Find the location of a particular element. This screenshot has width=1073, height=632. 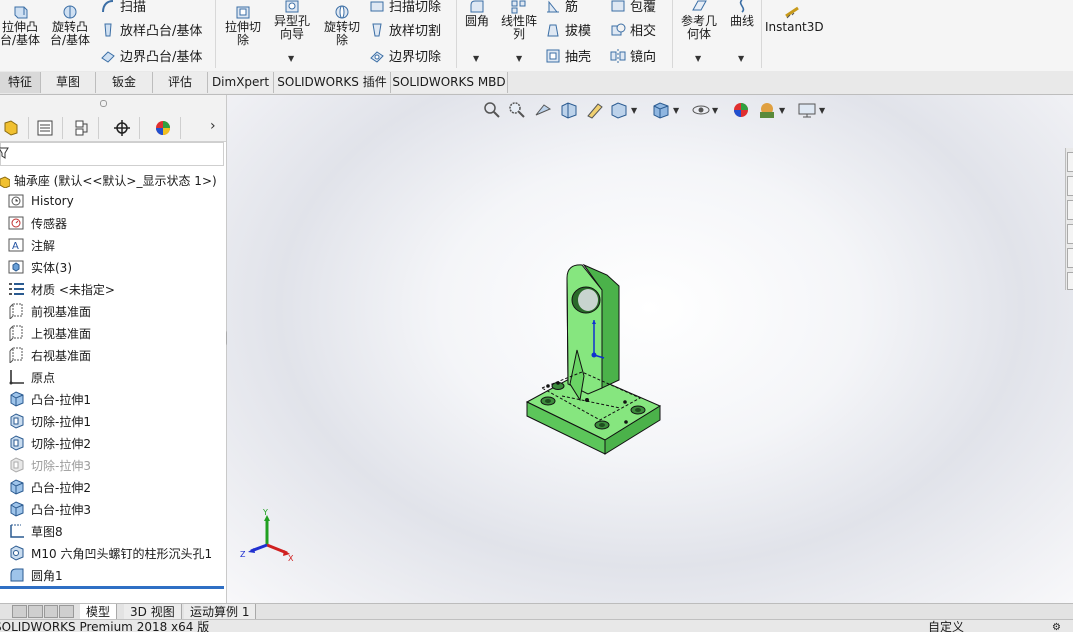

boundary-cut-button: 边界切除 is located at coordinates (405, 55).